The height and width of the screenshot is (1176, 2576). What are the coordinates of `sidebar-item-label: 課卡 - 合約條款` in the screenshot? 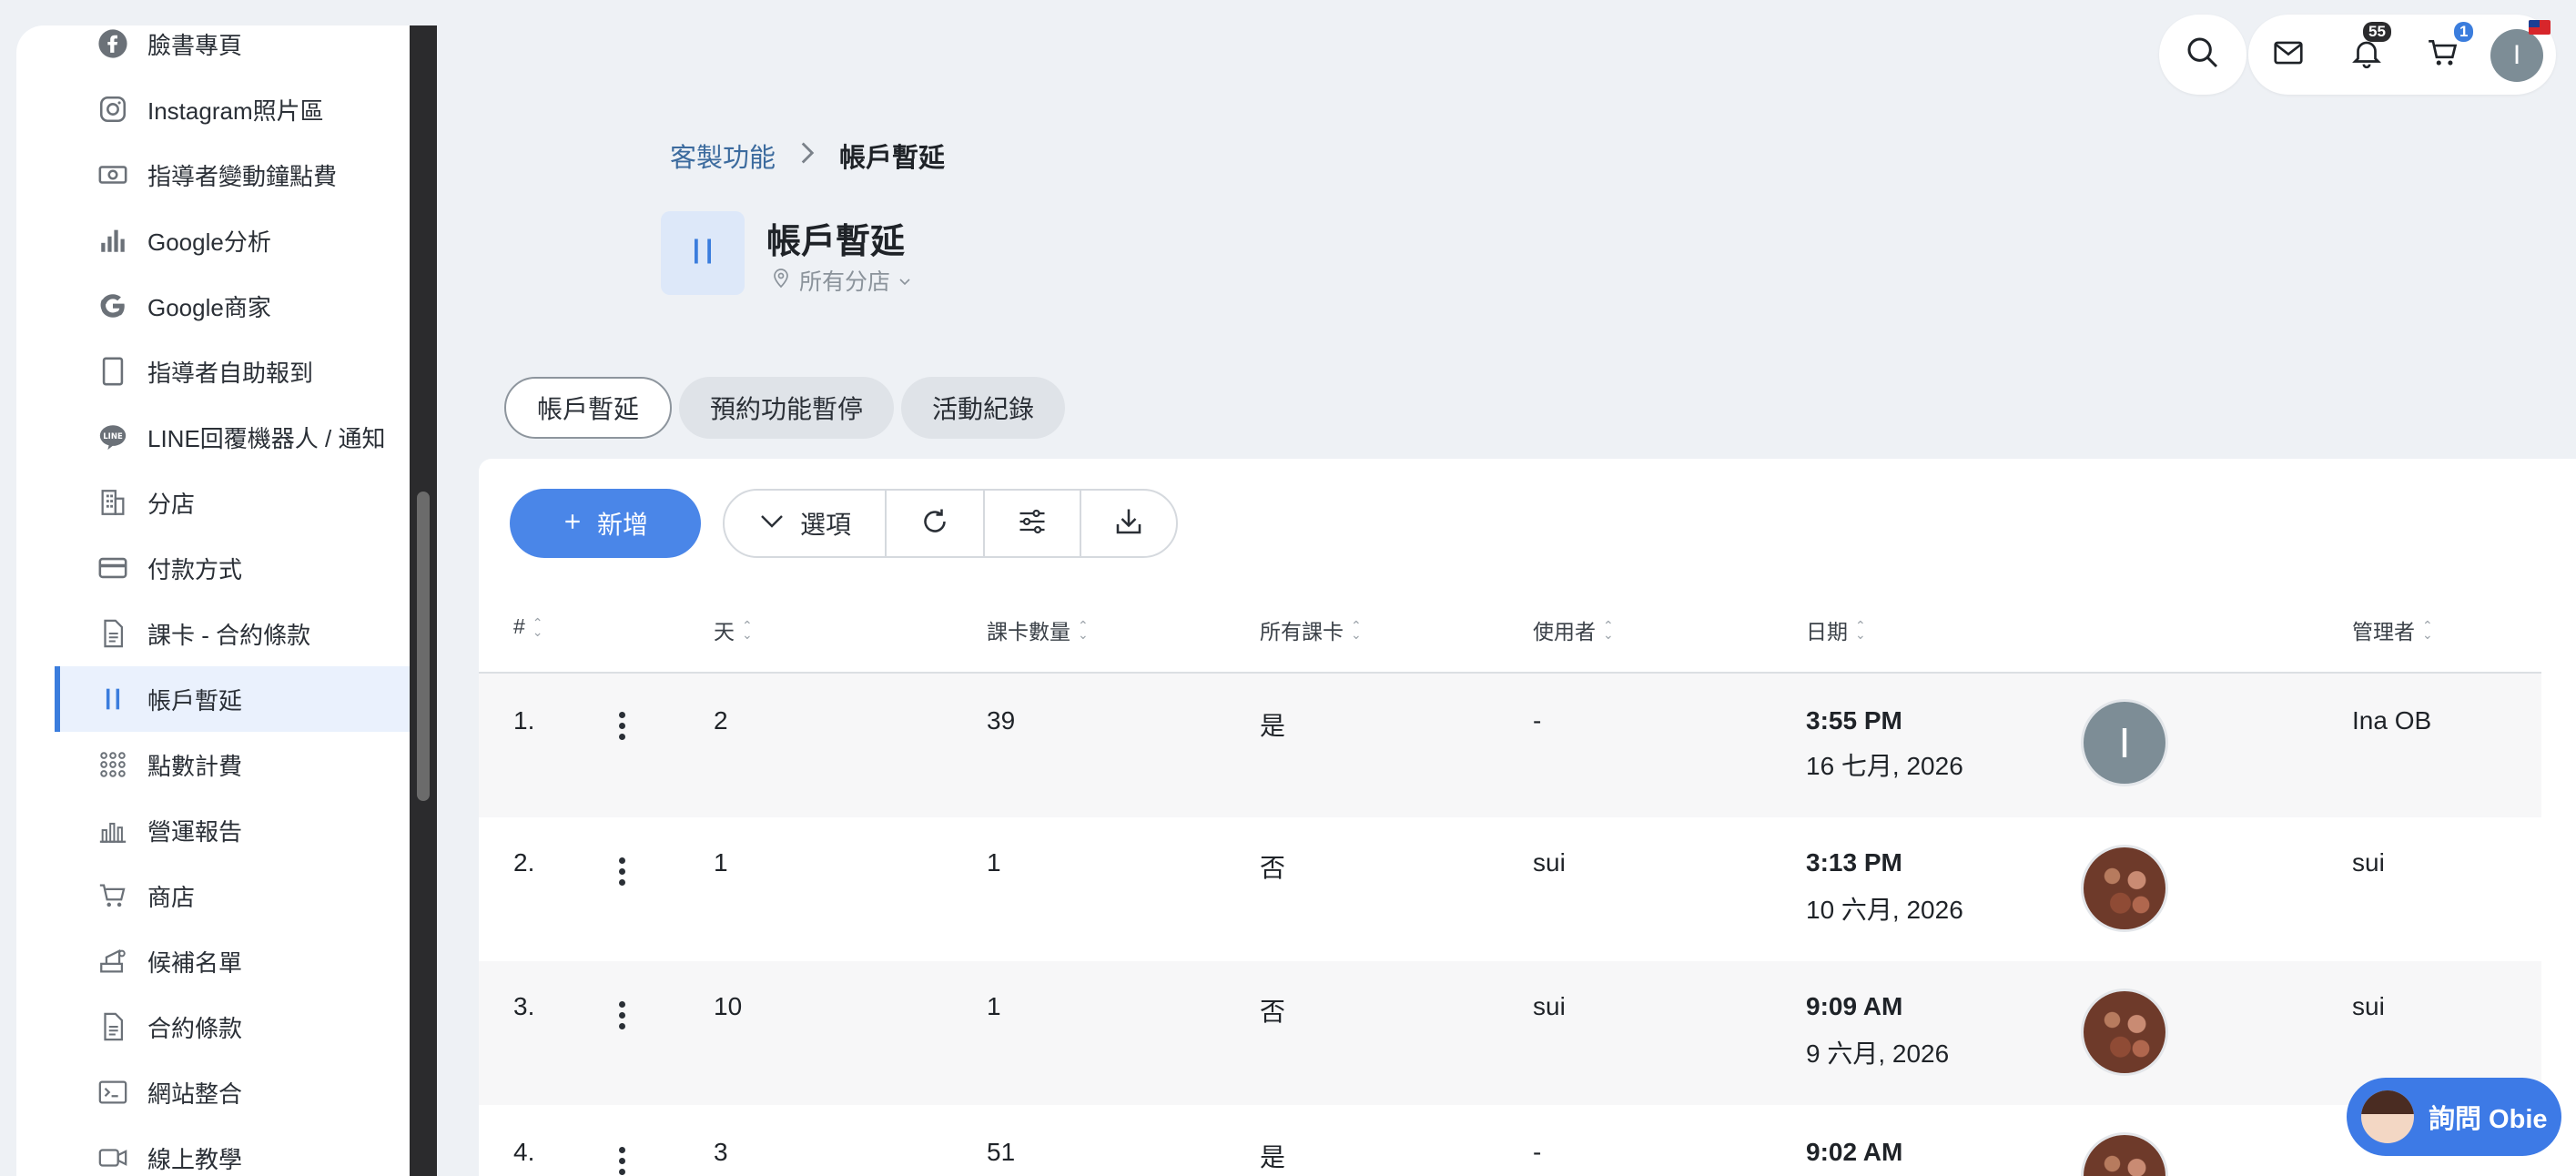 It's located at (229, 635).